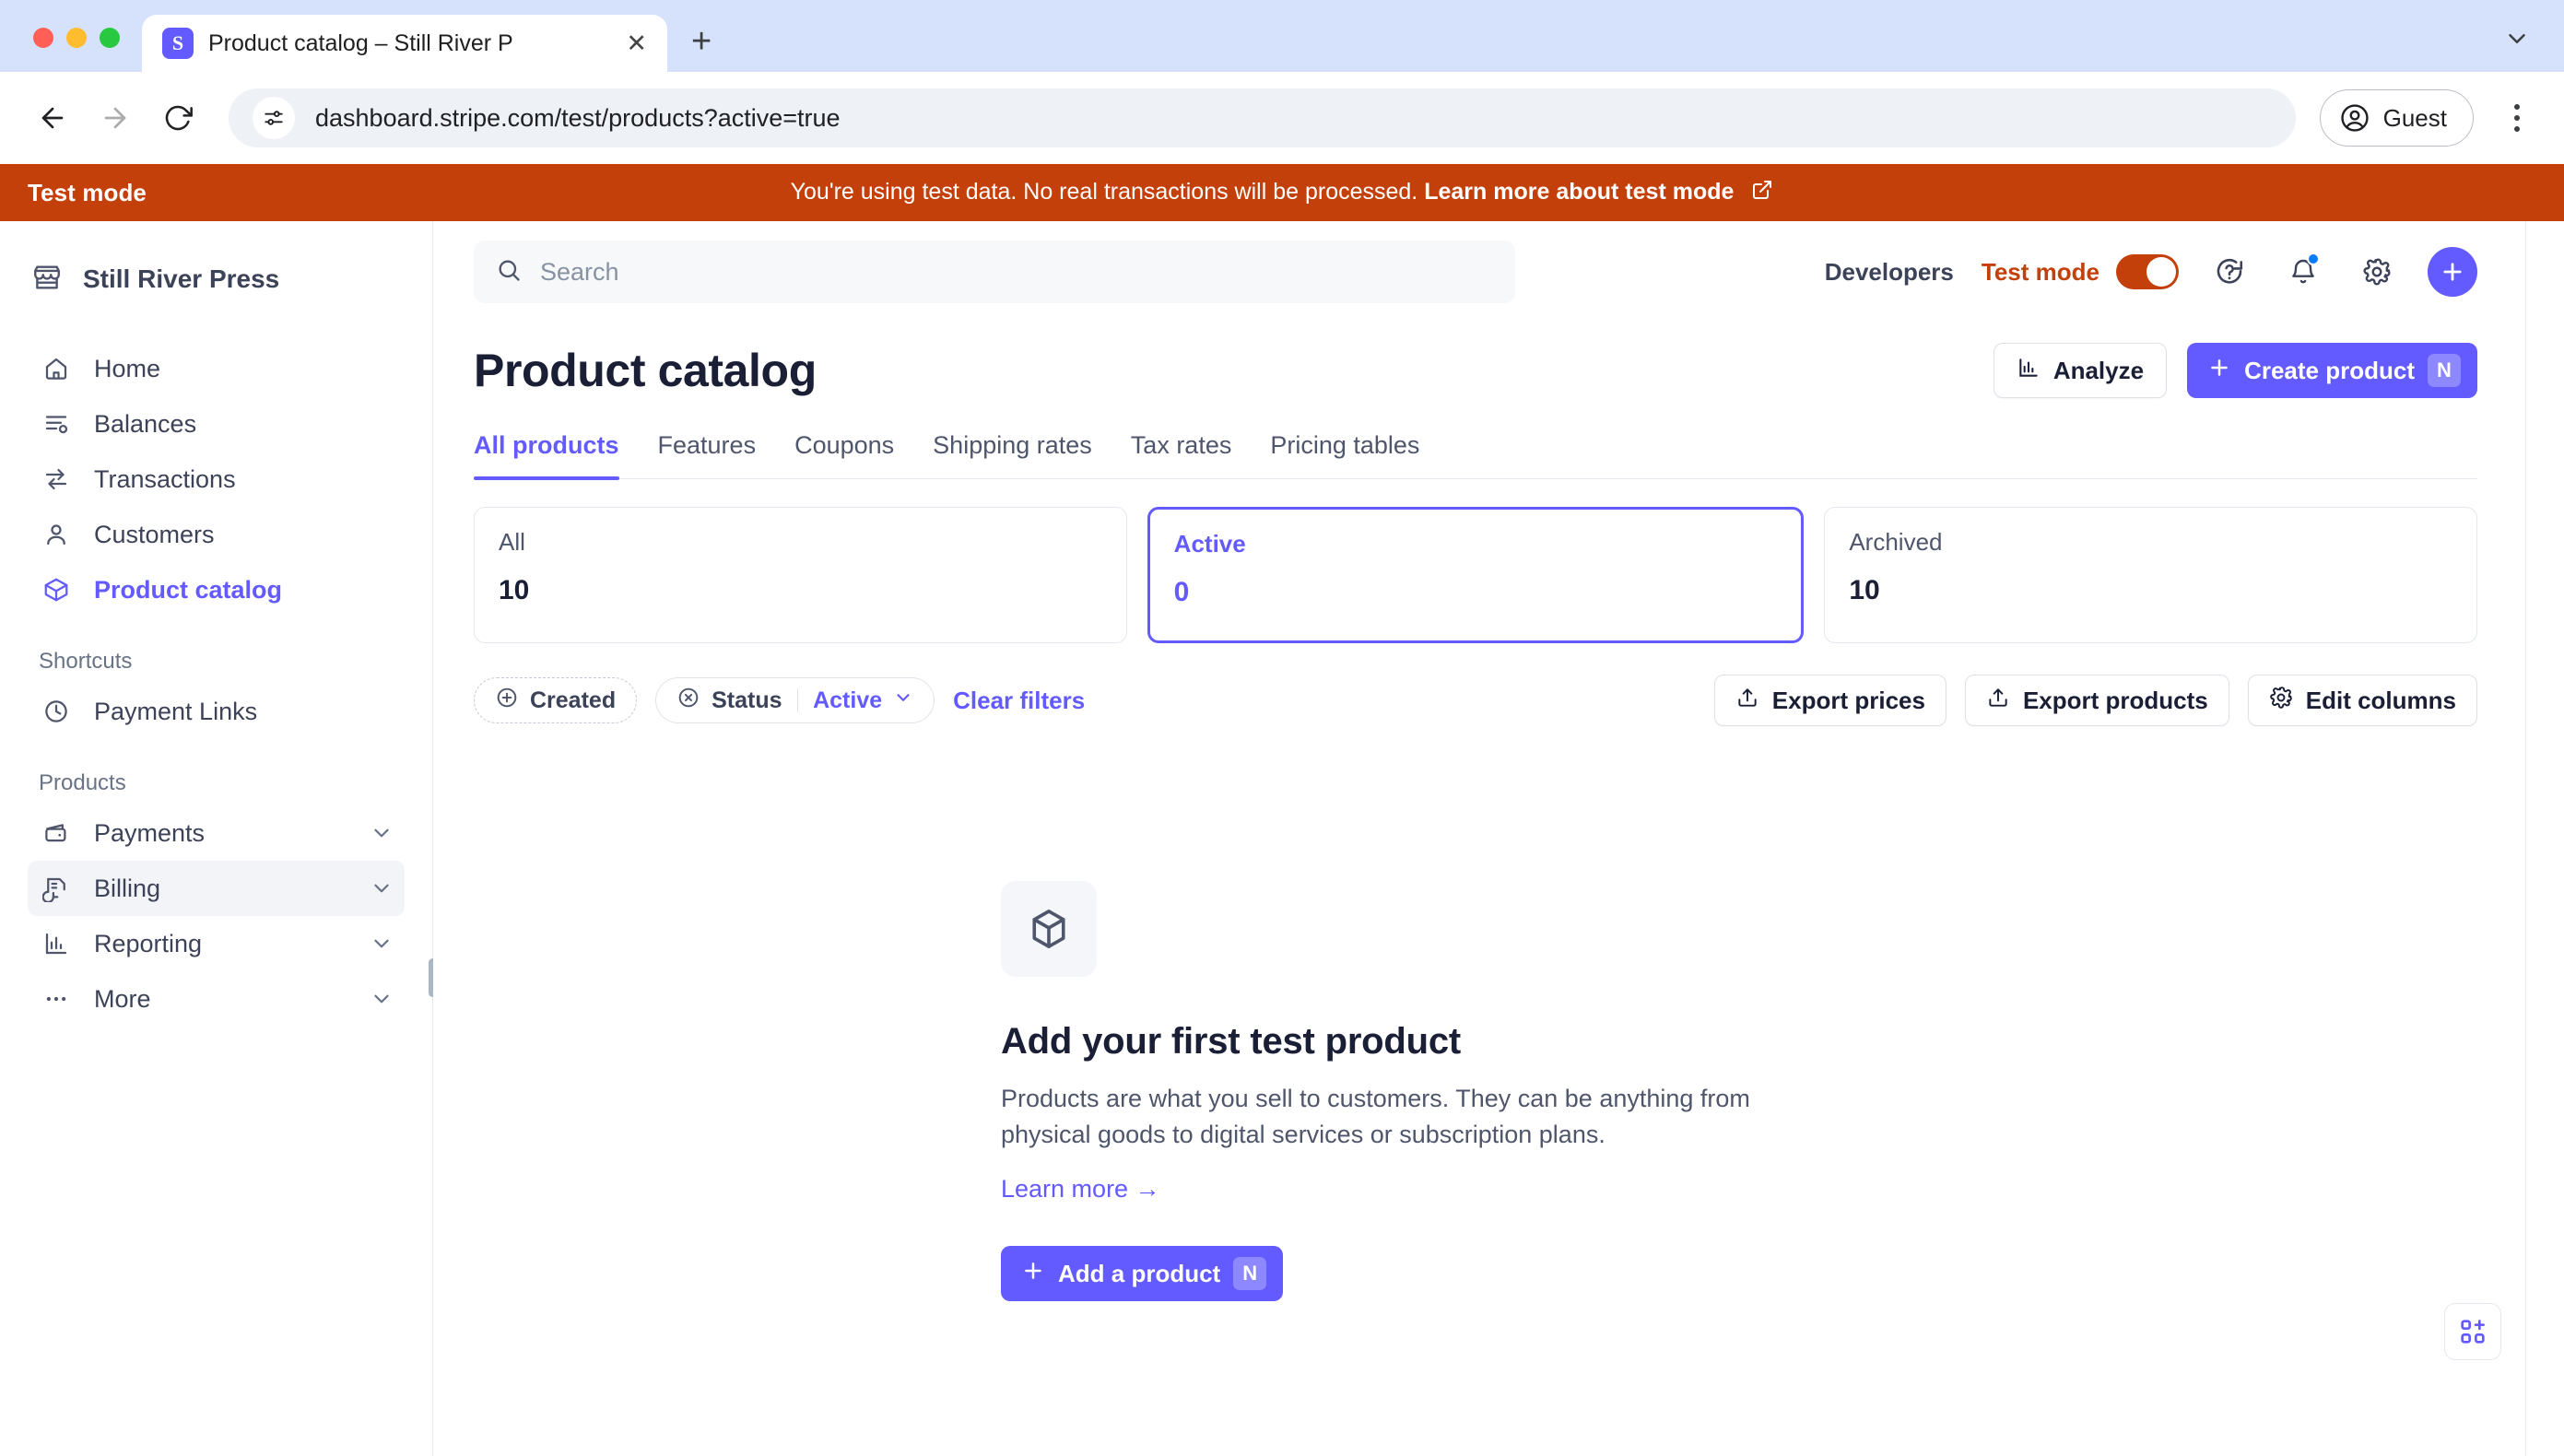 The image size is (2564, 1456). I want to click on create-product-button: Create product N, so click(2332, 370).